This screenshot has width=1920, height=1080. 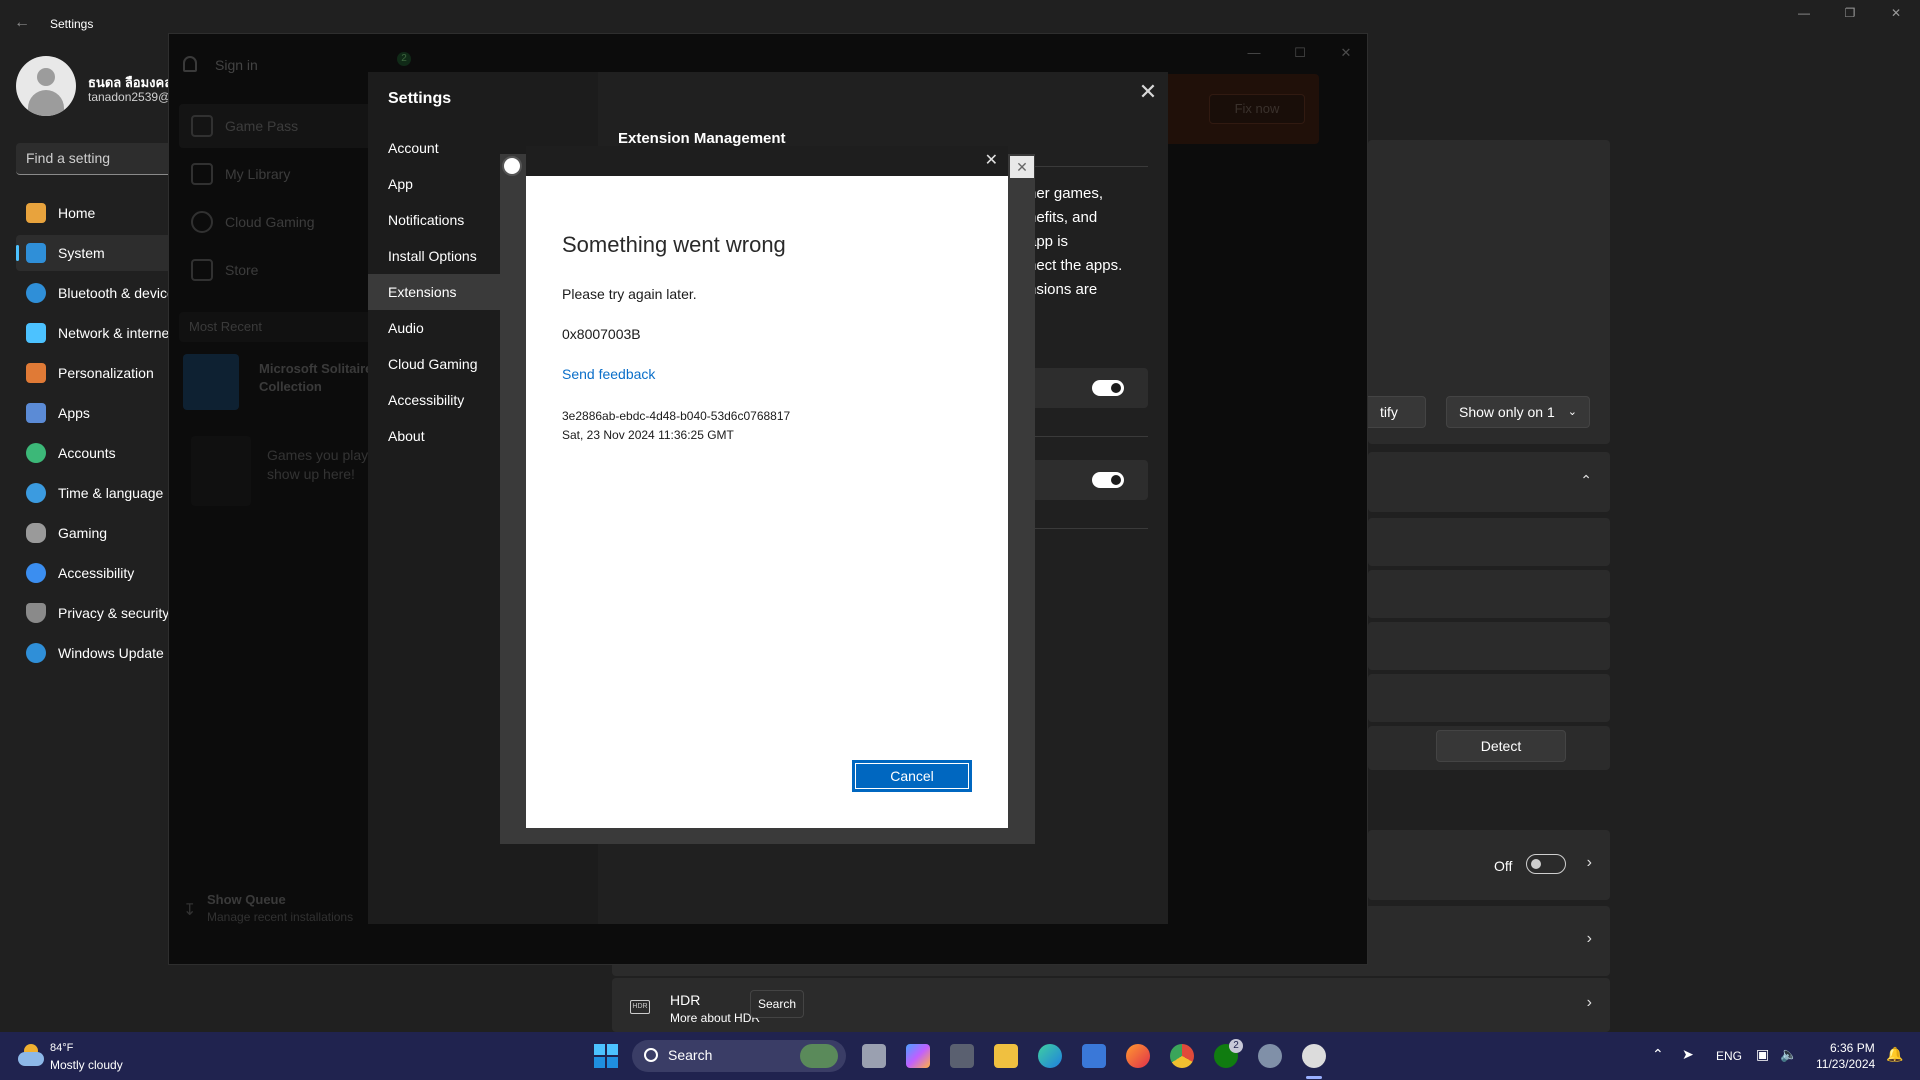 What do you see at coordinates (281, 910) in the screenshot?
I see `show-queue-button: ↧ Show Queue Manage recent installations` at bounding box center [281, 910].